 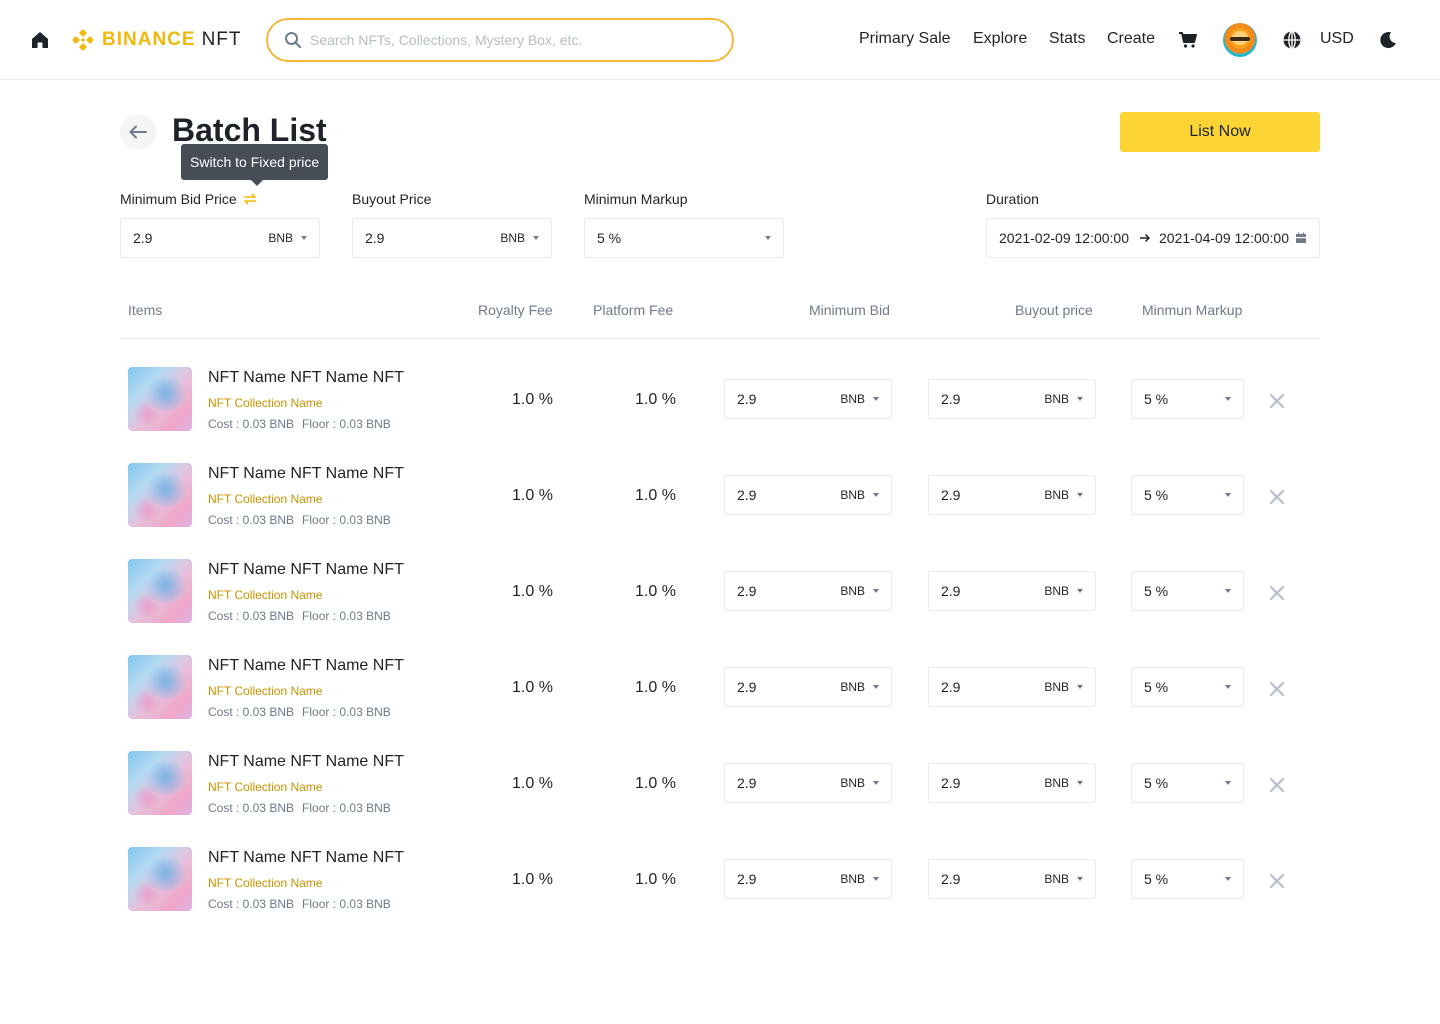 I want to click on min-bid-label-text: Minimum Bid Price, so click(x=178, y=199).